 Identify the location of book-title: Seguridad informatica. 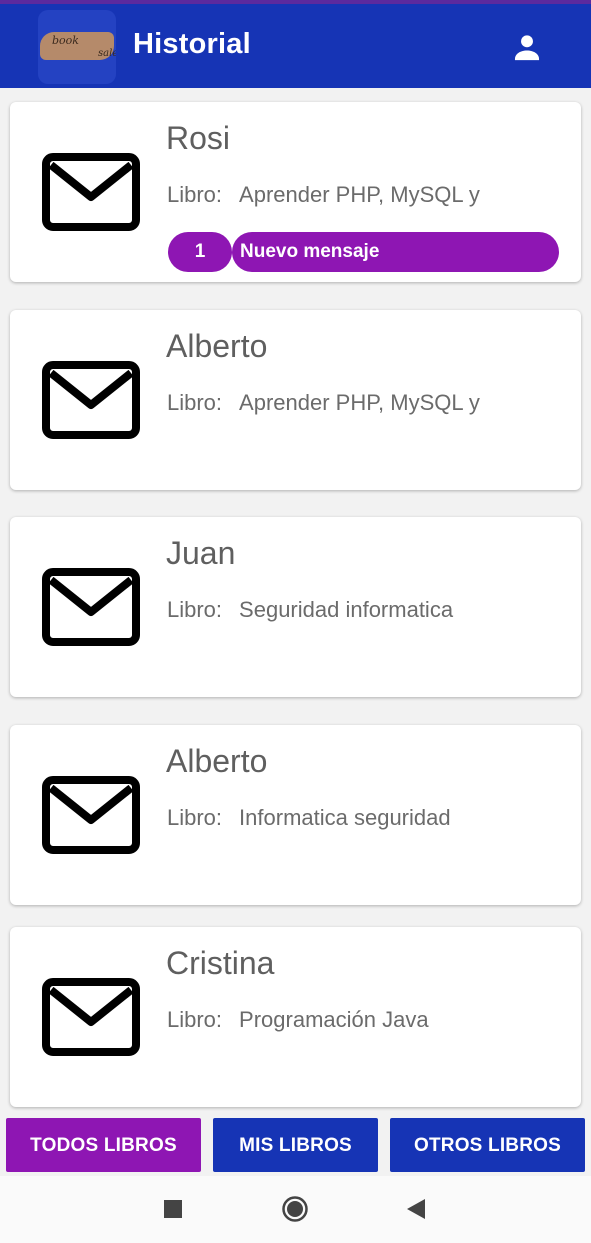
(346, 609).